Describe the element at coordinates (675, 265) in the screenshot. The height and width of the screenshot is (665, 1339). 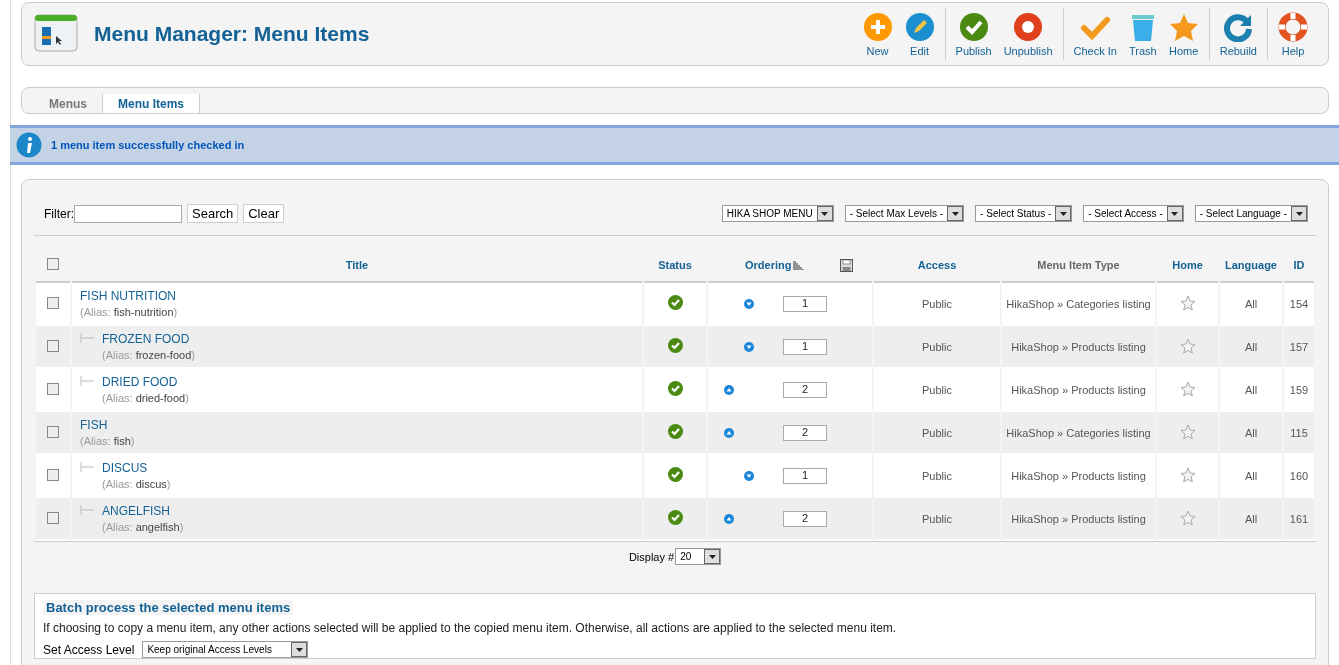
I see `column-header: Status` at that location.